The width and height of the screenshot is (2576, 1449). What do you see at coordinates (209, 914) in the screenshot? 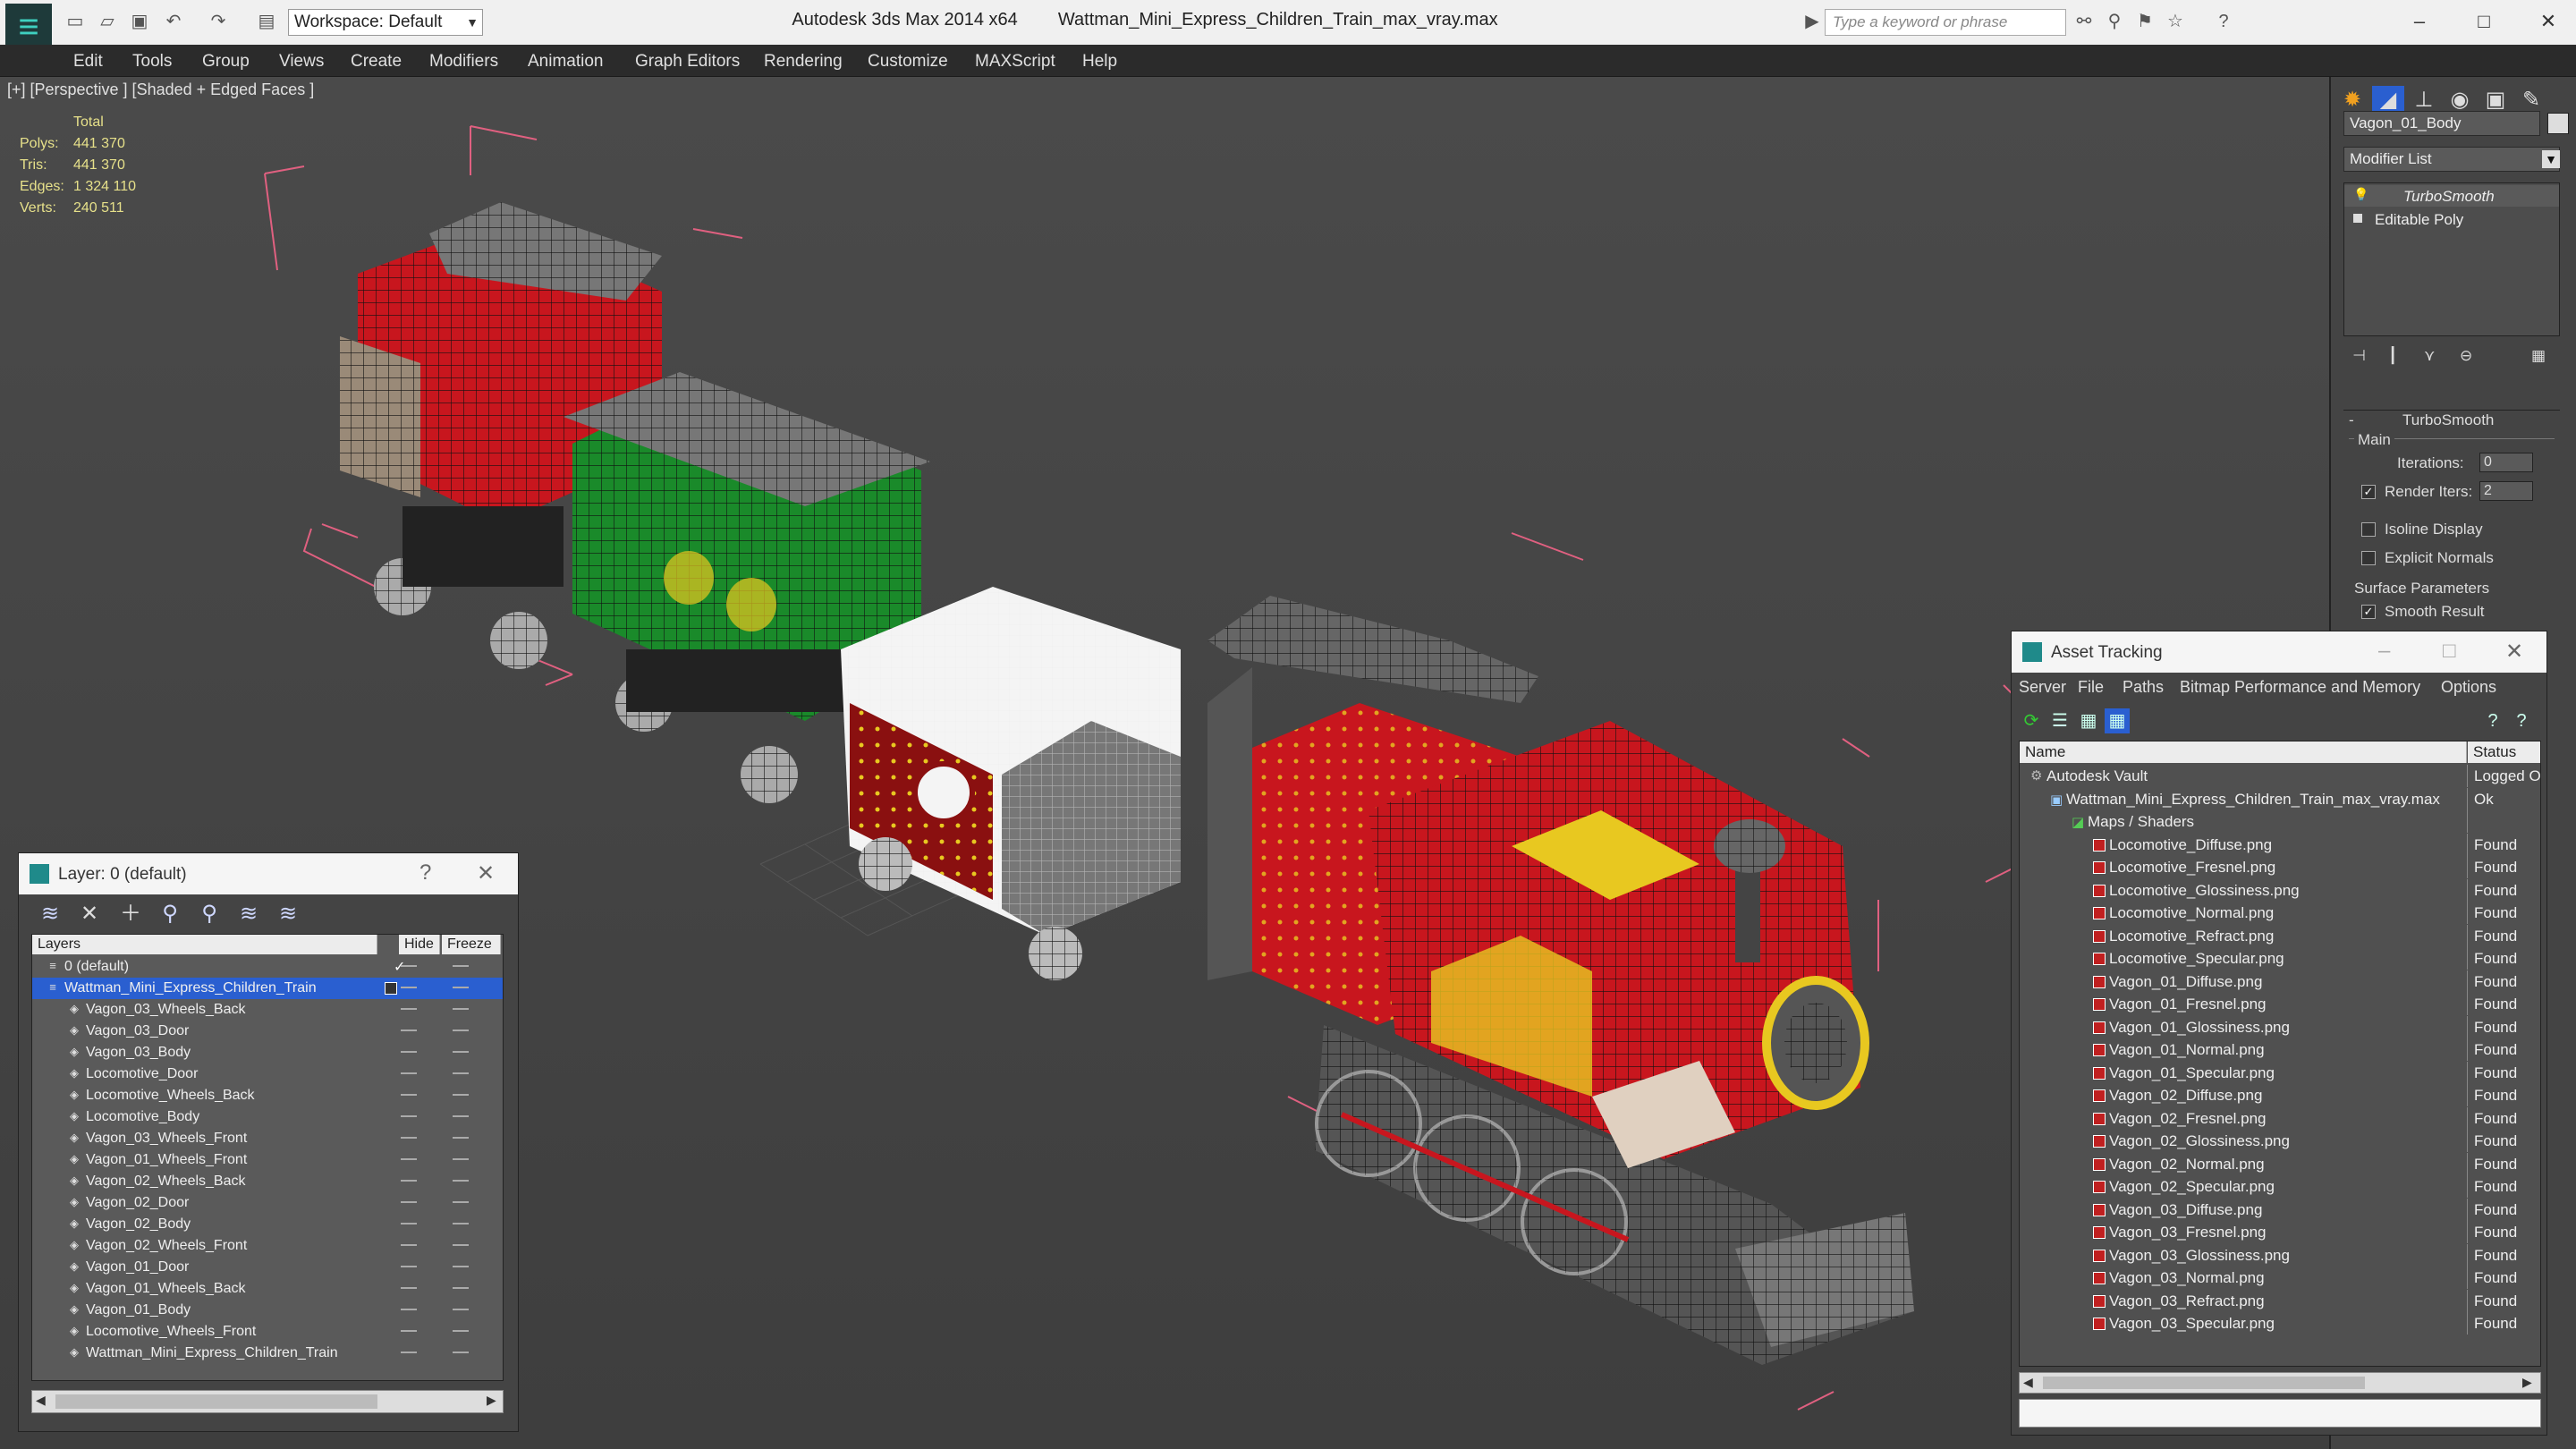
I see `highlight-layer-icon: ⚲` at bounding box center [209, 914].